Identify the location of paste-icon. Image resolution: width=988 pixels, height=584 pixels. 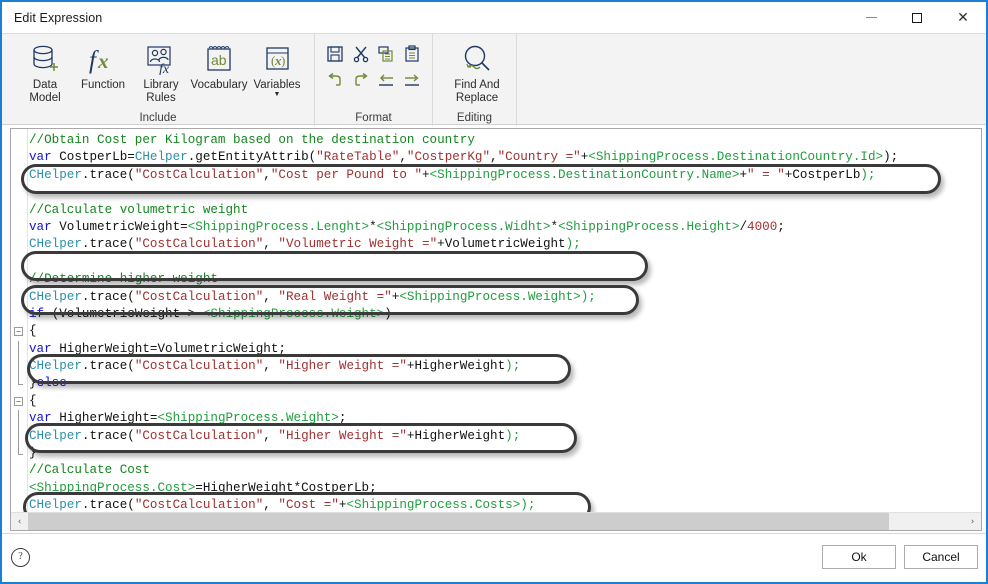
(412, 53).